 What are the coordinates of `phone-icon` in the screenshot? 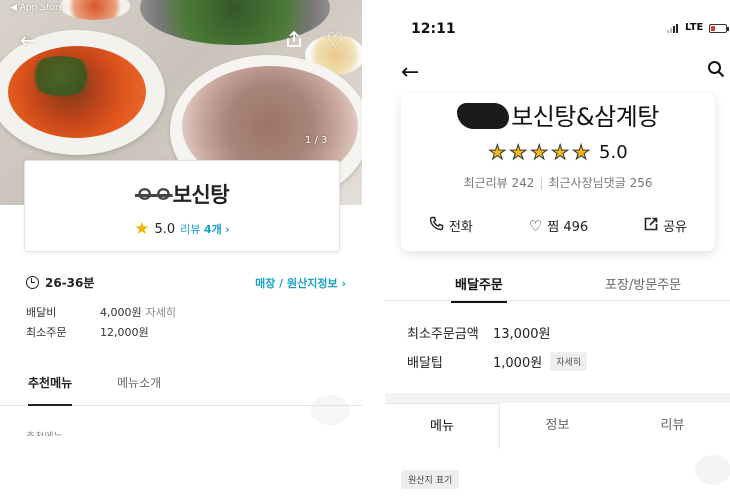 It's located at (436, 225).